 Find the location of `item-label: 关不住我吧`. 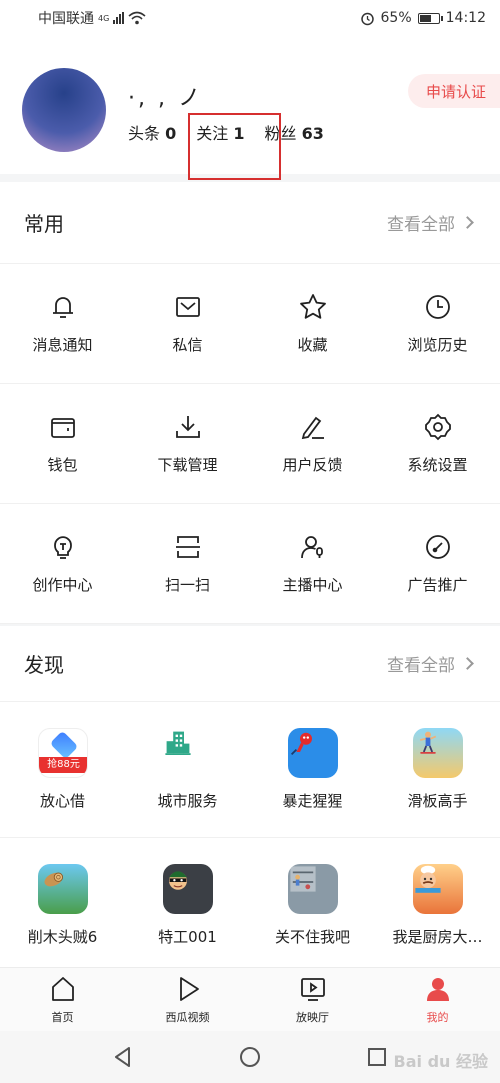

item-label: 关不住我吧 is located at coordinates (312, 937).